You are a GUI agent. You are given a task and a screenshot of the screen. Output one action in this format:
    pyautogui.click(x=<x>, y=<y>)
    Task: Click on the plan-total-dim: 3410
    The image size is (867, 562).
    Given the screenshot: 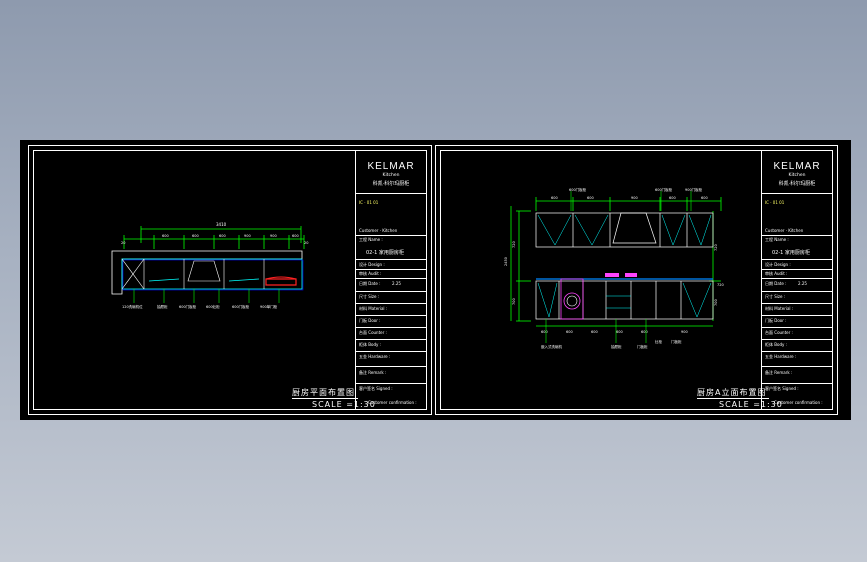 What is the action you would take?
    pyautogui.click(x=221, y=224)
    